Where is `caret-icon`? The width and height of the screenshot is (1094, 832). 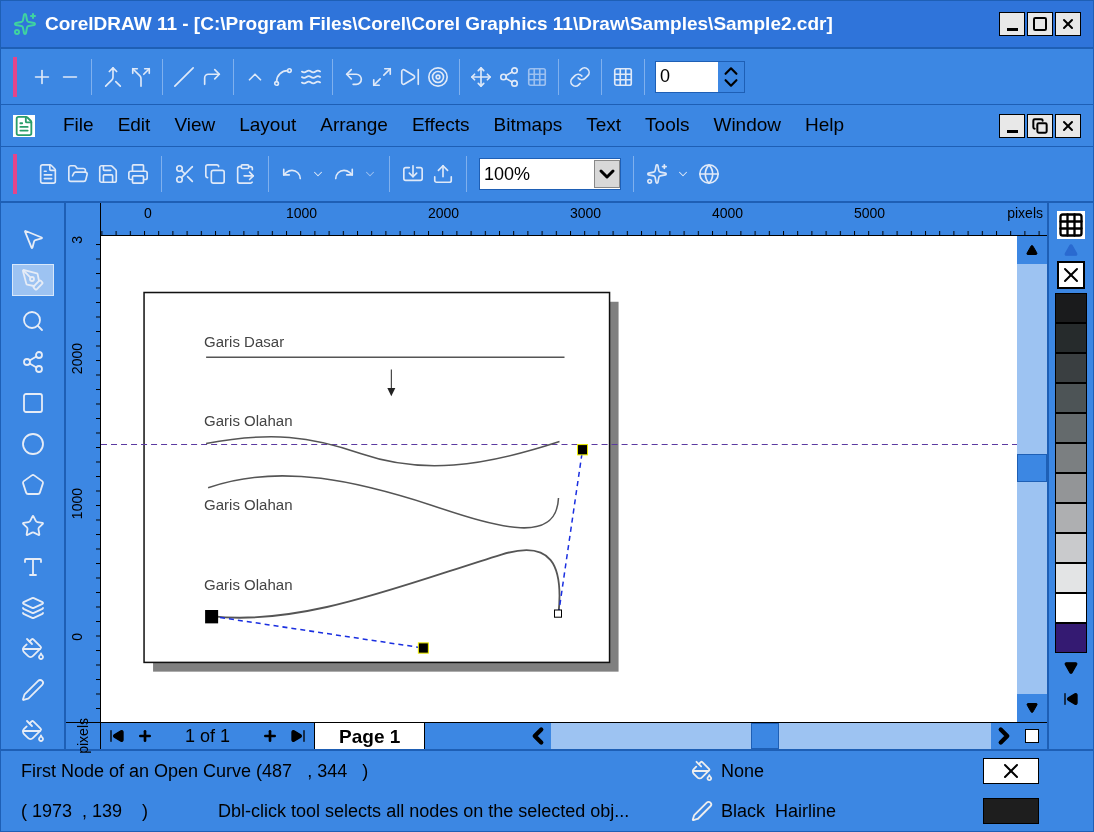
caret-icon is located at coordinates (607, 174).